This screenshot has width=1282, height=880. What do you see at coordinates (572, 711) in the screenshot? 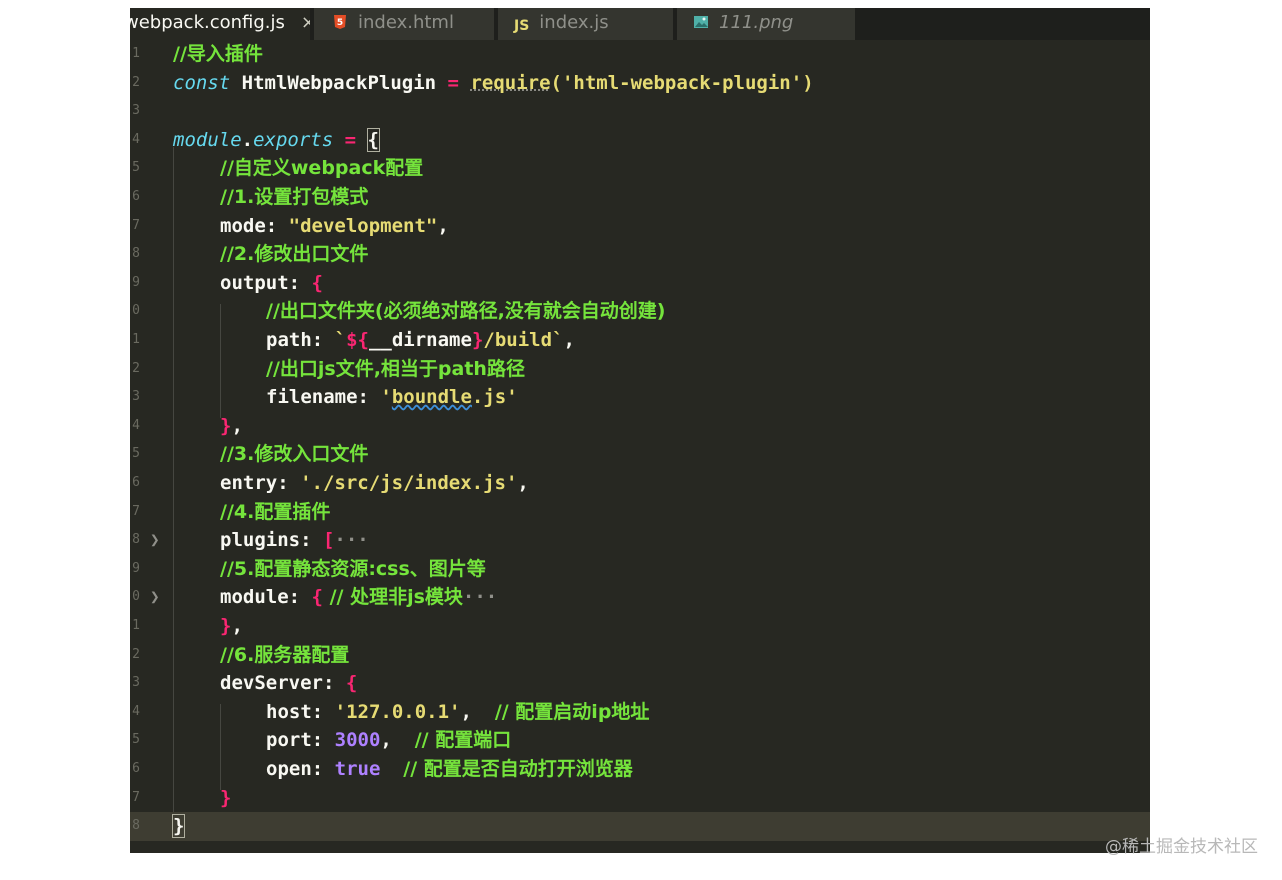
I see `comment: // 配置启动ip地址` at bounding box center [572, 711].